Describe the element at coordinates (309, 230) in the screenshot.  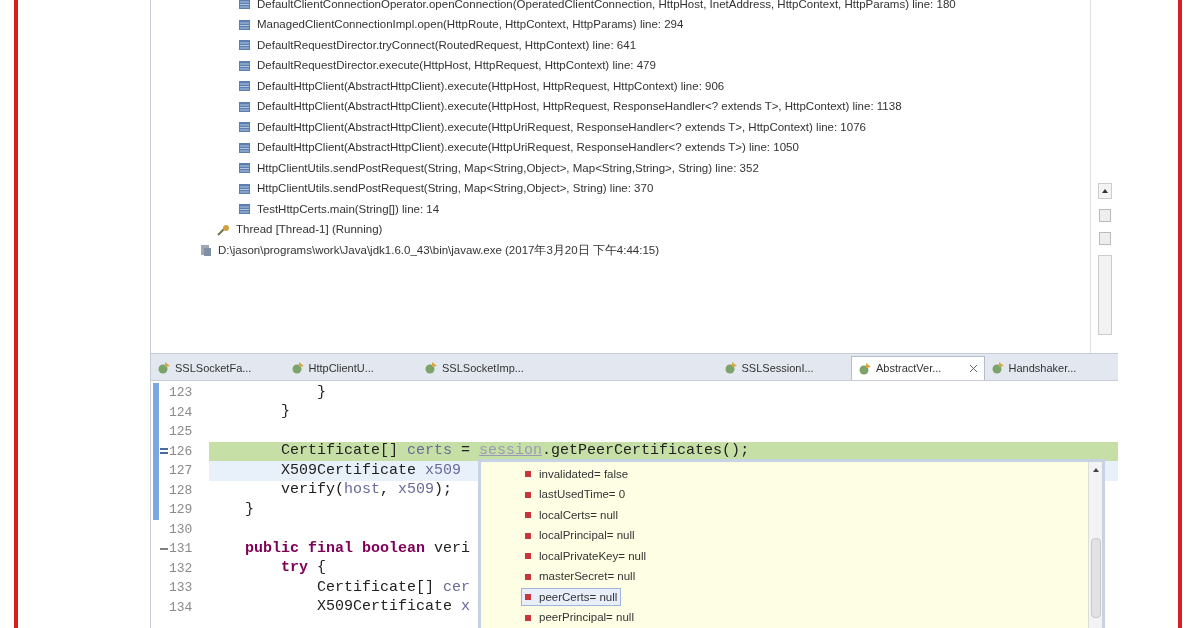
I see `thread-label: Thread [Thread-1] (Running)` at that location.